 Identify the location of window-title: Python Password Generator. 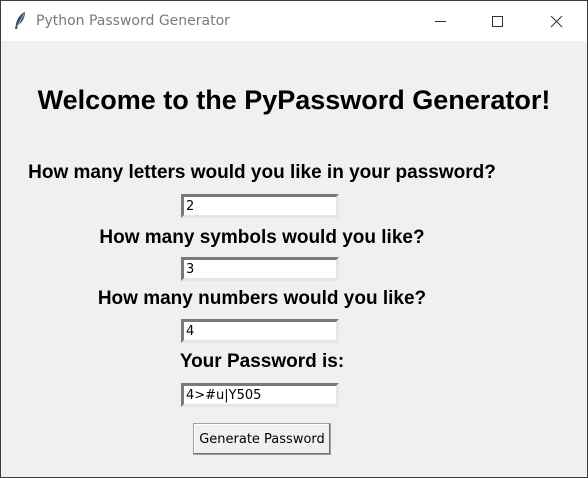
(133, 21).